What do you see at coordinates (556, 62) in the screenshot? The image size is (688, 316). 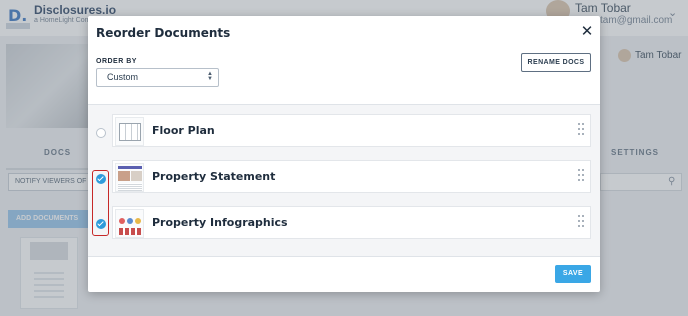 I see `rename-docs-button: RENAME DOCS` at bounding box center [556, 62].